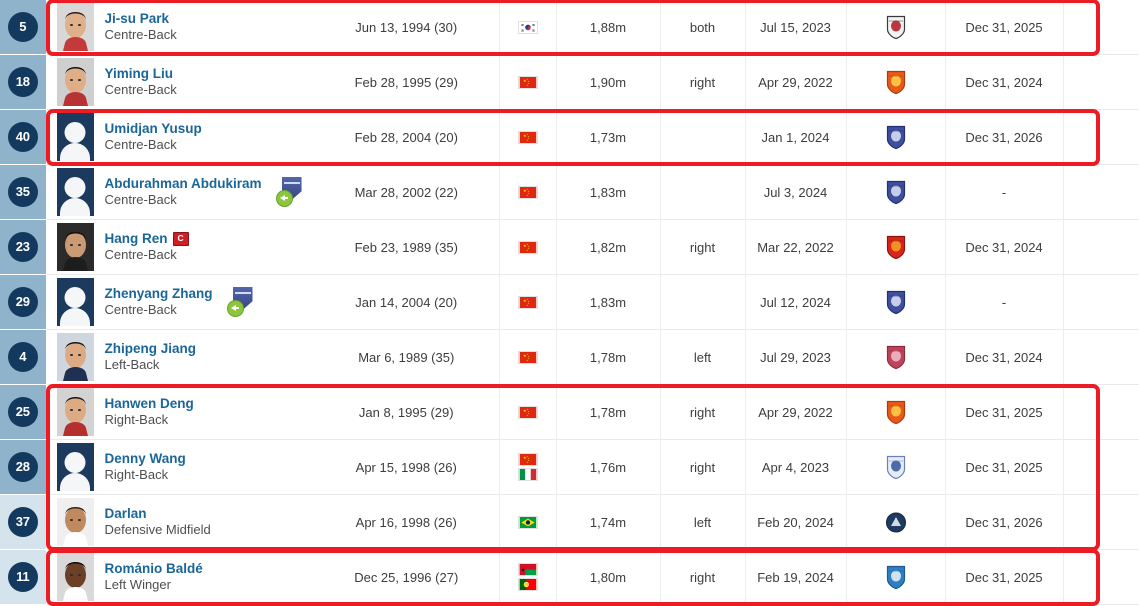 Image resolution: width=1139 pixels, height=606 pixels. Describe the element at coordinates (75, 247) in the screenshot. I see `avatar-photo` at that location.